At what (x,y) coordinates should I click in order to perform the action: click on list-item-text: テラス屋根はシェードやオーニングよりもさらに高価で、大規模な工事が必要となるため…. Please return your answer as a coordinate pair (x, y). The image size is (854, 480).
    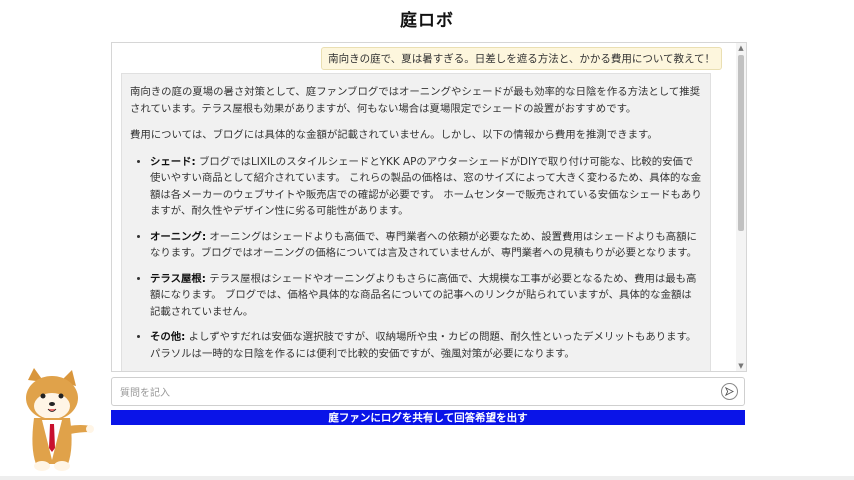
    Looking at the image, I should click on (423, 295).